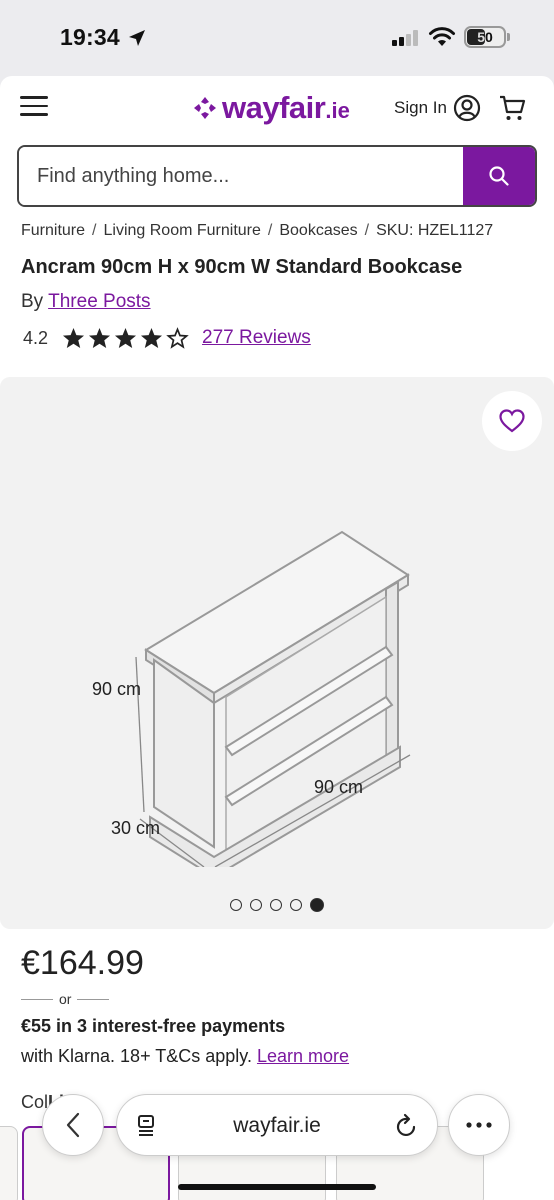 This screenshot has height=1200, width=554. What do you see at coordinates (273, 698) in the screenshot?
I see `bookcase-dimension-image` at bounding box center [273, 698].